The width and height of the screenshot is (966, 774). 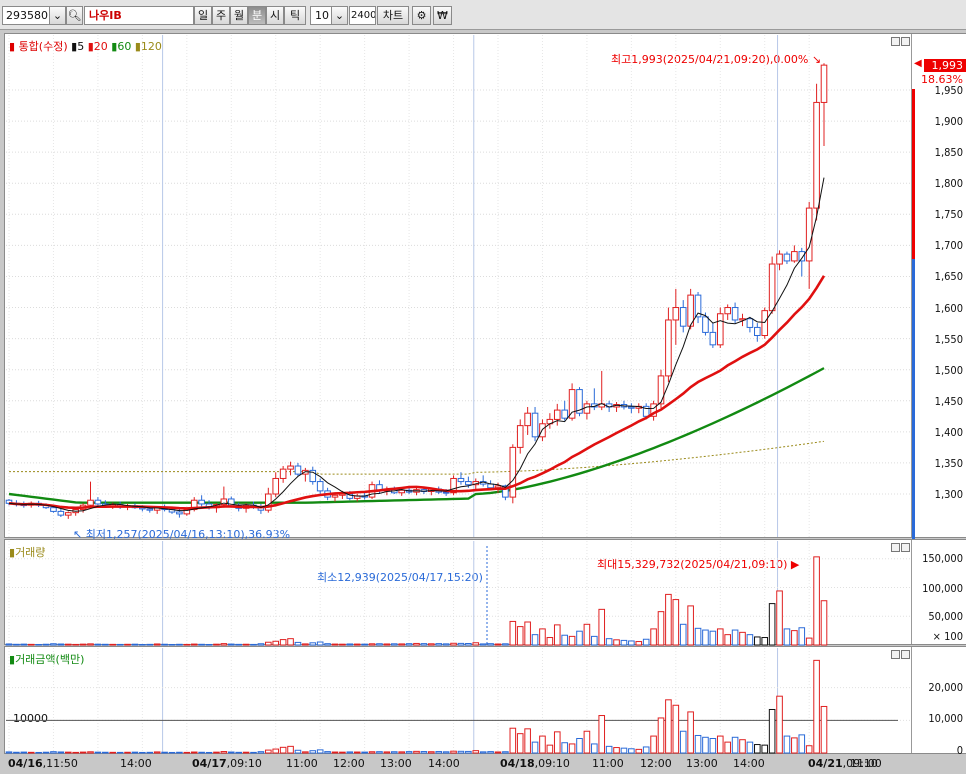 What do you see at coordinates (938, 702) in the screenshot?
I see `amount-y-axis: 20,000 10,000 0` at bounding box center [938, 702].